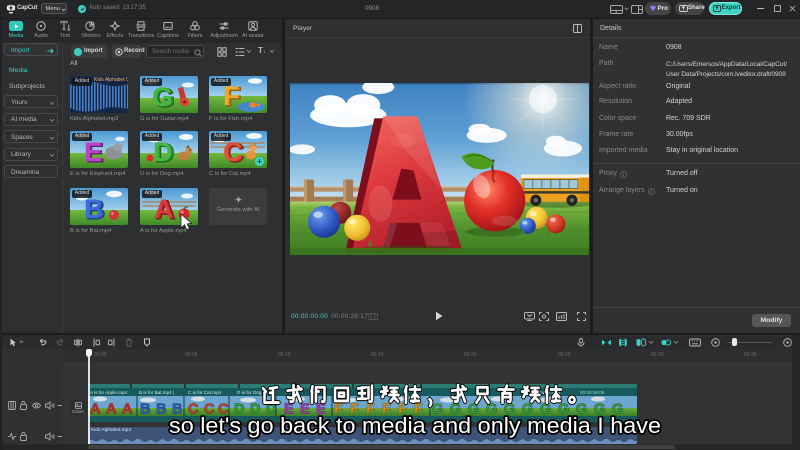 This screenshot has height=450, width=800. I want to click on svg-text: F, so click(231, 96).